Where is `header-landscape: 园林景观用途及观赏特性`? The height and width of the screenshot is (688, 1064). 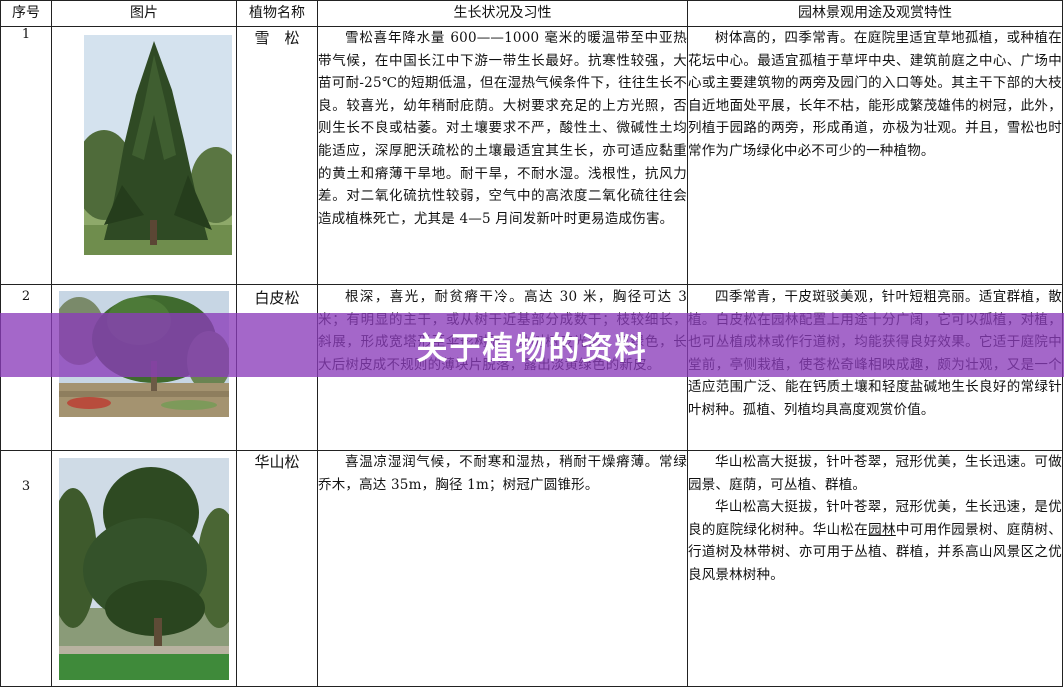 header-landscape: 园林景观用途及观赏特性 is located at coordinates (875, 13).